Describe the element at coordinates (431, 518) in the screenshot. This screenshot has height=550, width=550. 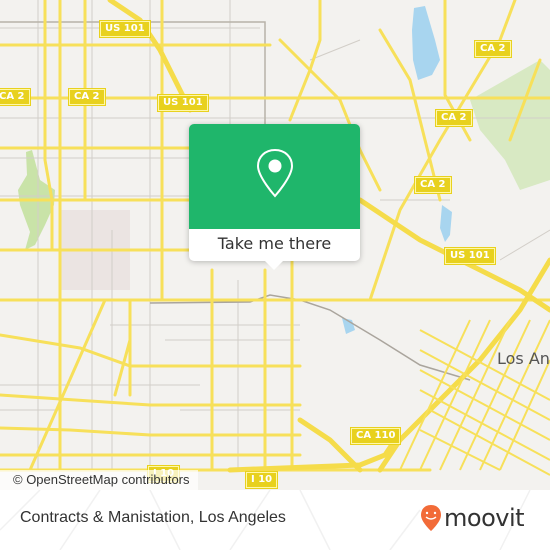
I see `moovit-pin-icon` at that location.